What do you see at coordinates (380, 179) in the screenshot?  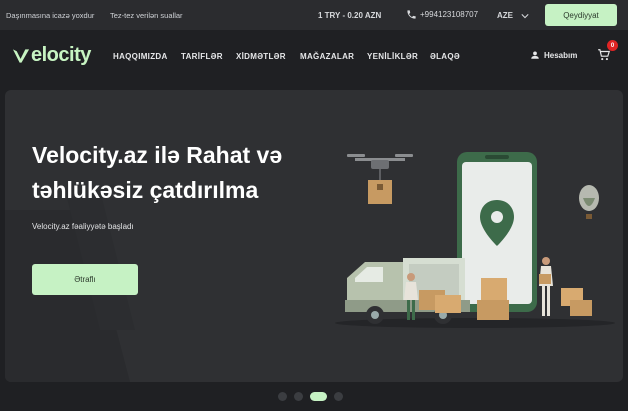 I see `drone-icon` at bounding box center [380, 179].